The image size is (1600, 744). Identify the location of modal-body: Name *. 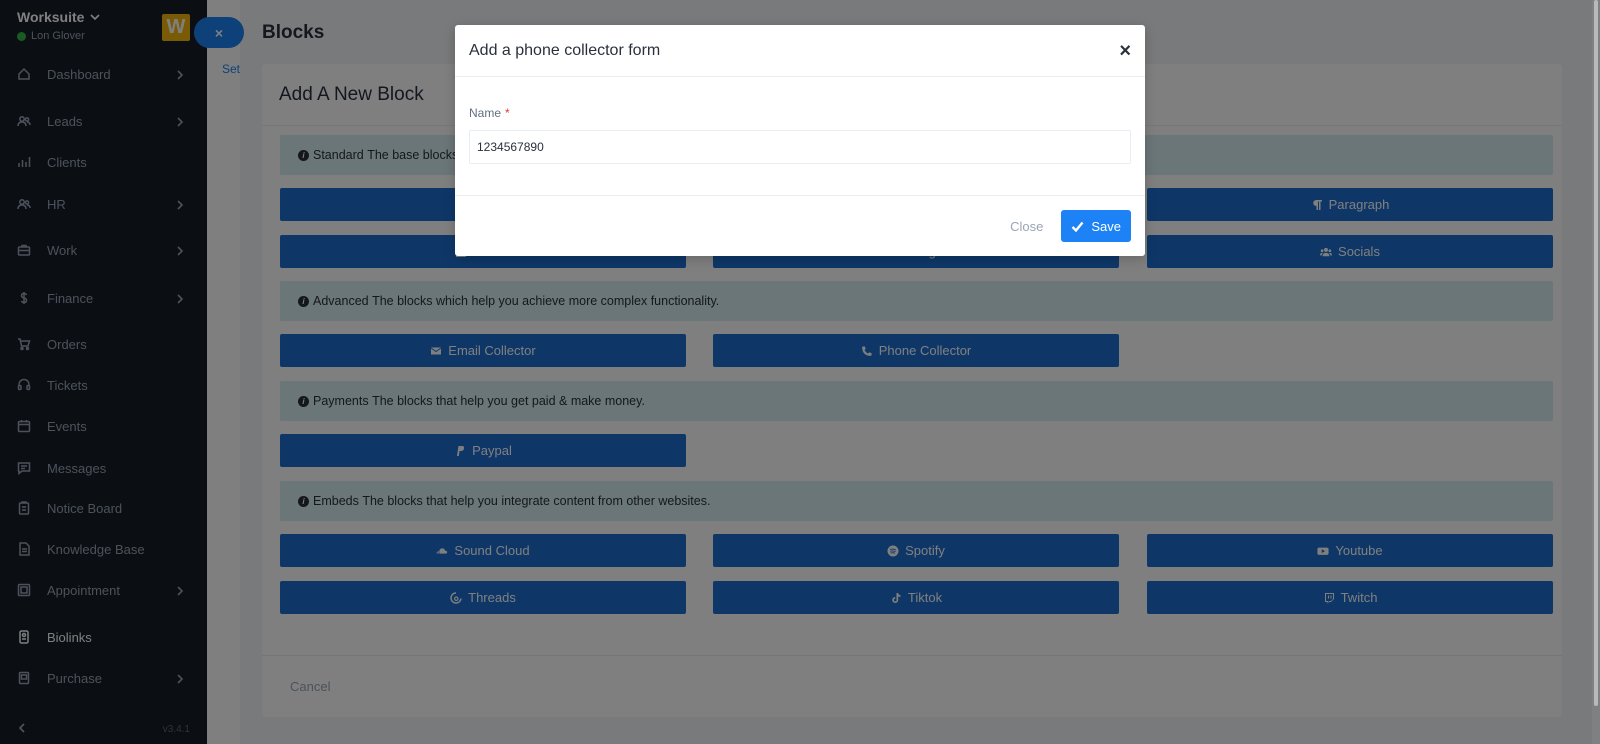
(800, 136).